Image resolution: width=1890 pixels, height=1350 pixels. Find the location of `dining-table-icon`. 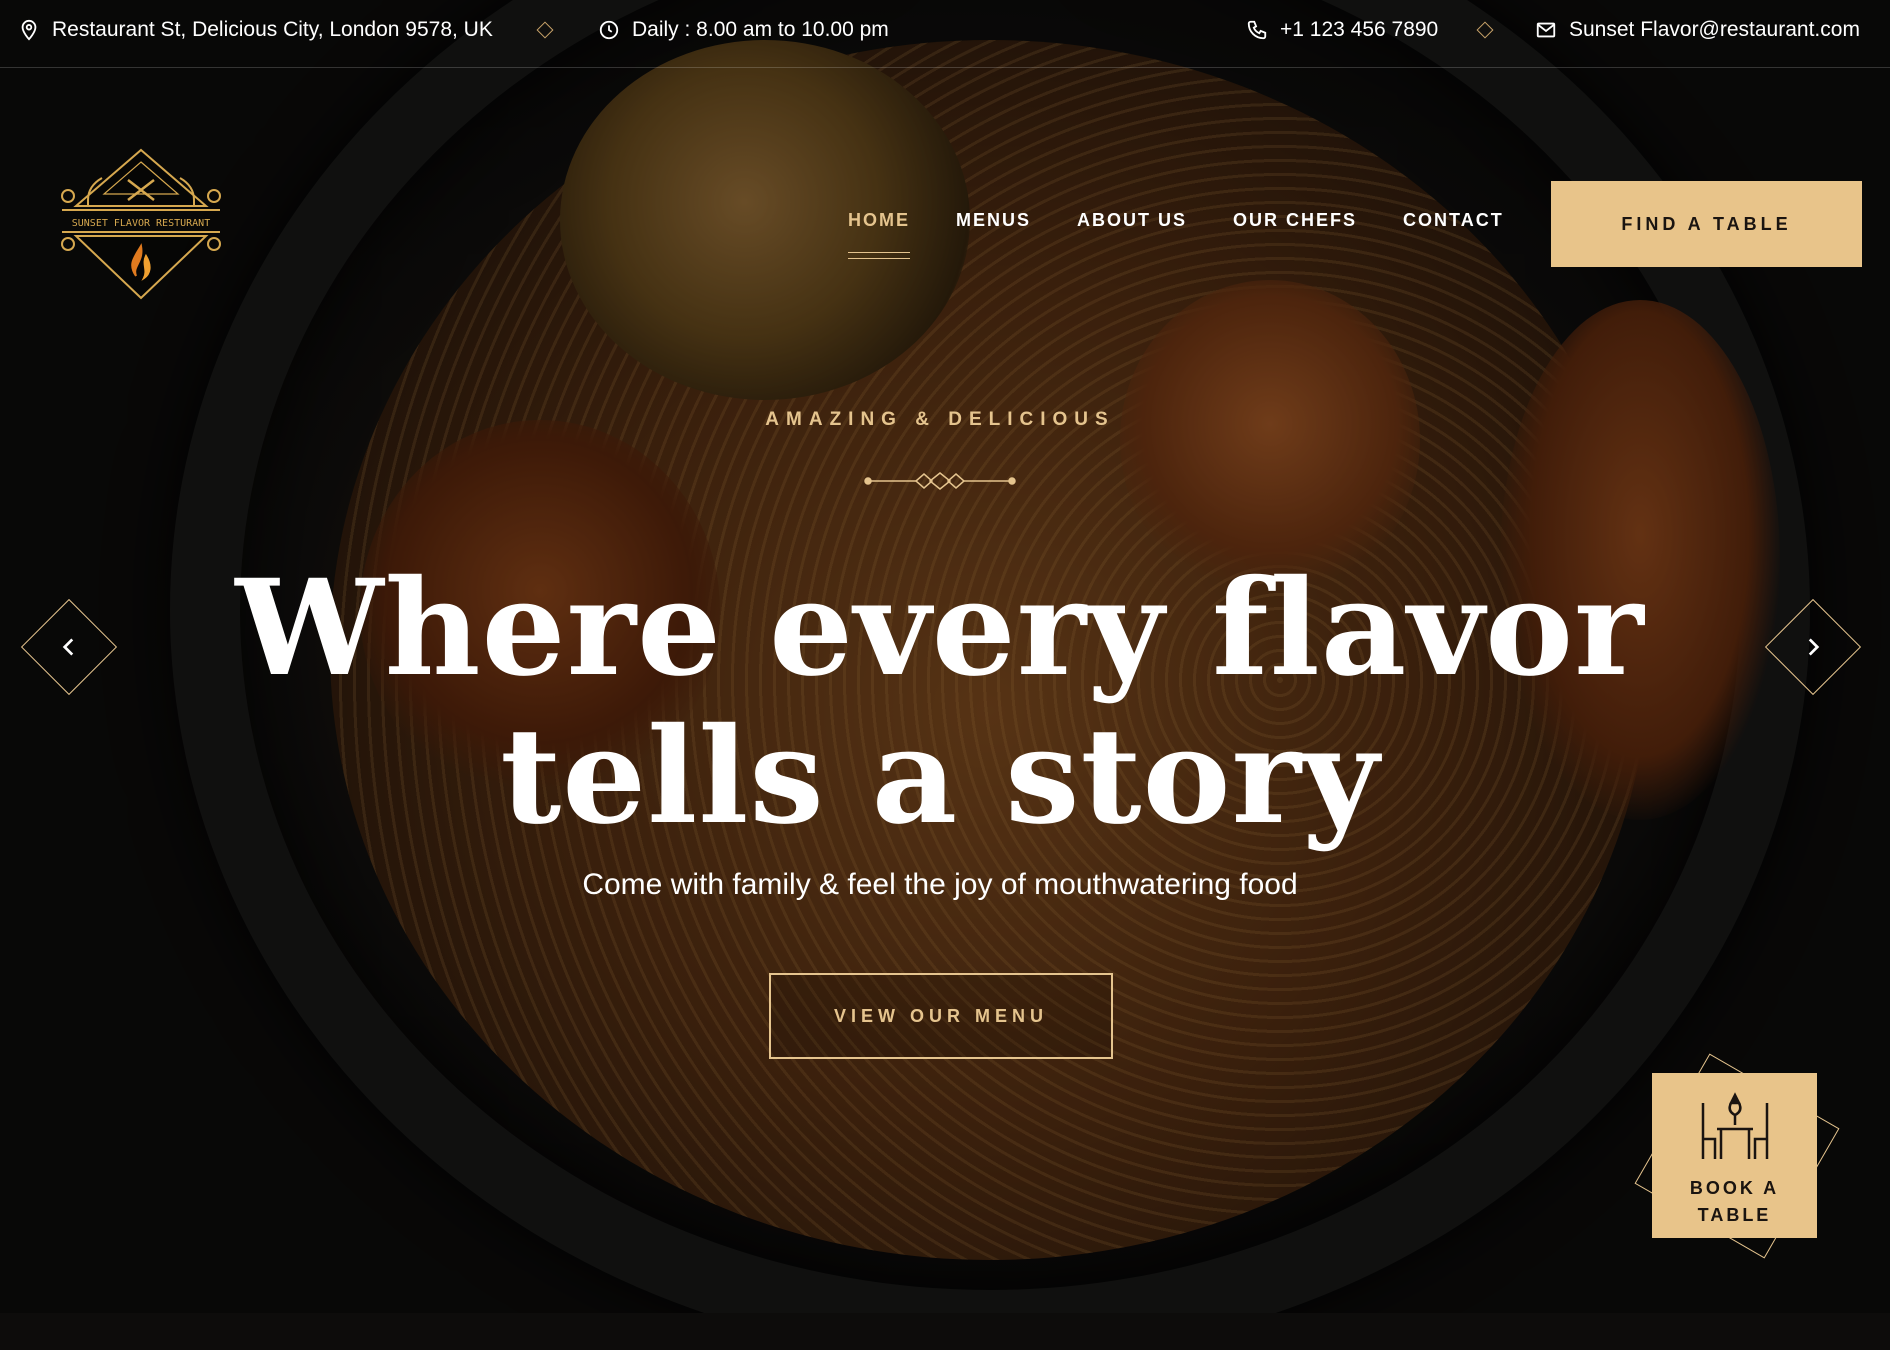

dining-table-icon is located at coordinates (1734, 1125).